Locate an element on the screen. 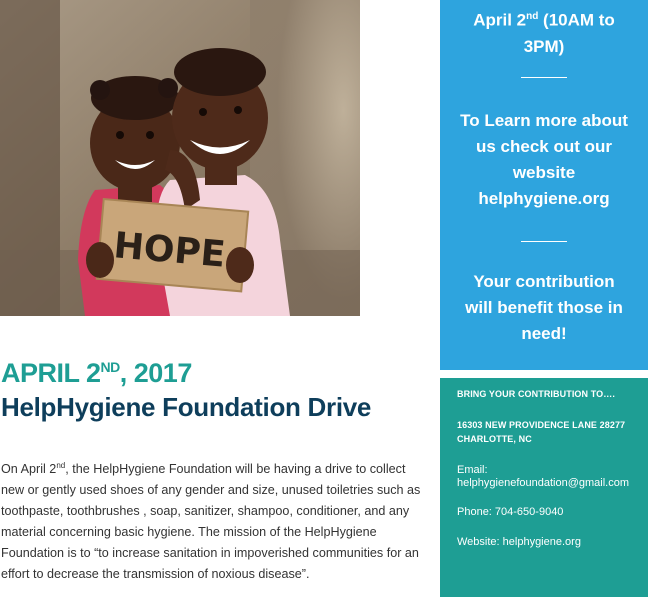 This screenshot has width=648, height=597. learn-more-line: website is located at coordinates (544, 172).